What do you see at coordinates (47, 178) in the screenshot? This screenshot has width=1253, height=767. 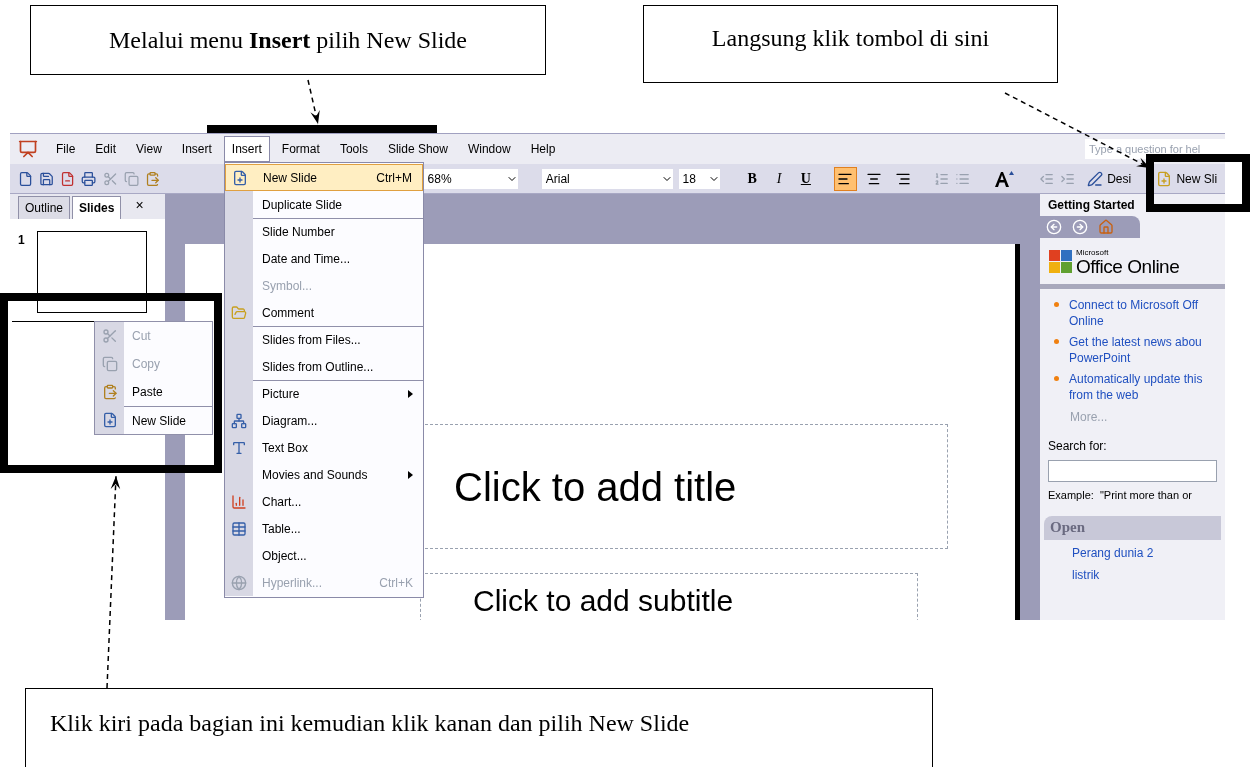 I see `save-icon` at bounding box center [47, 178].